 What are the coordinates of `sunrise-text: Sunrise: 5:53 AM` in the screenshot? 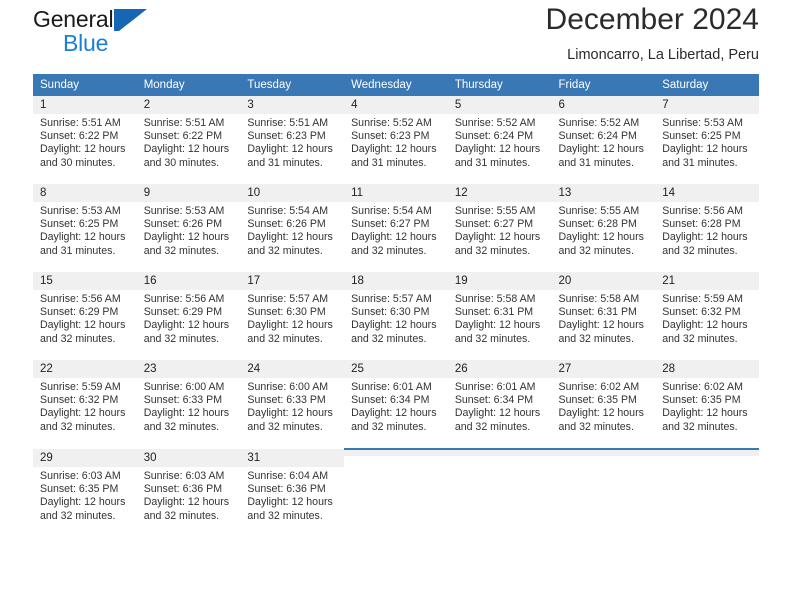 It's located at (702, 123).